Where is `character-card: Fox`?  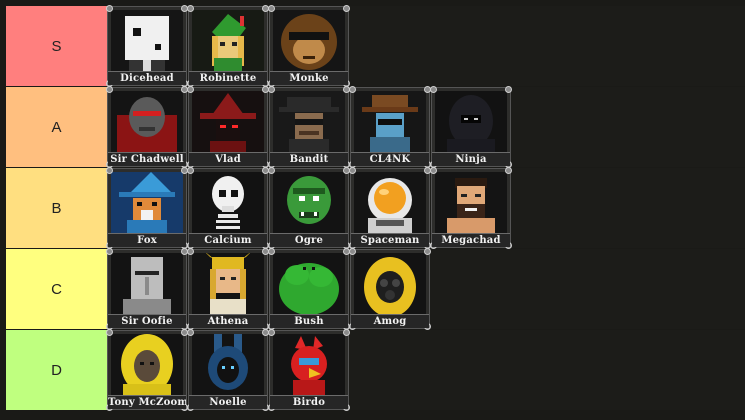
character-card: Fox is located at coordinates (147, 208).